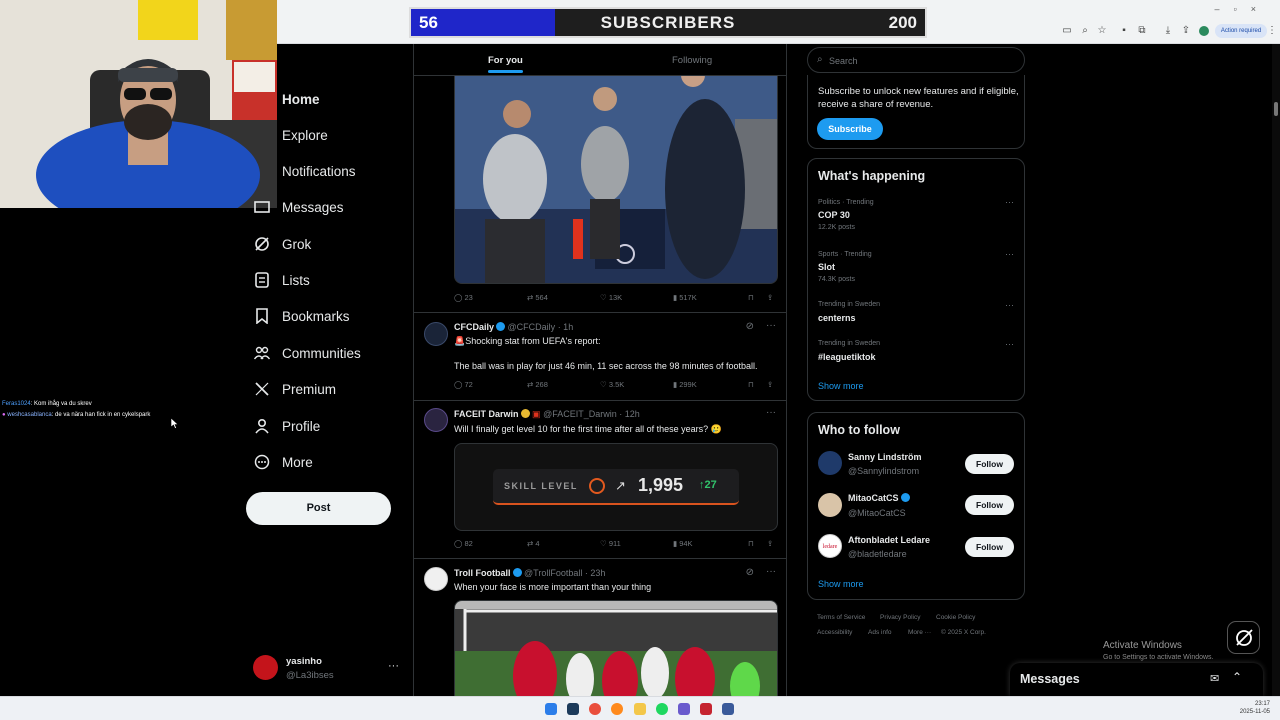 The height and width of the screenshot is (720, 1280). I want to click on tab-for-you: For you, so click(505, 64).